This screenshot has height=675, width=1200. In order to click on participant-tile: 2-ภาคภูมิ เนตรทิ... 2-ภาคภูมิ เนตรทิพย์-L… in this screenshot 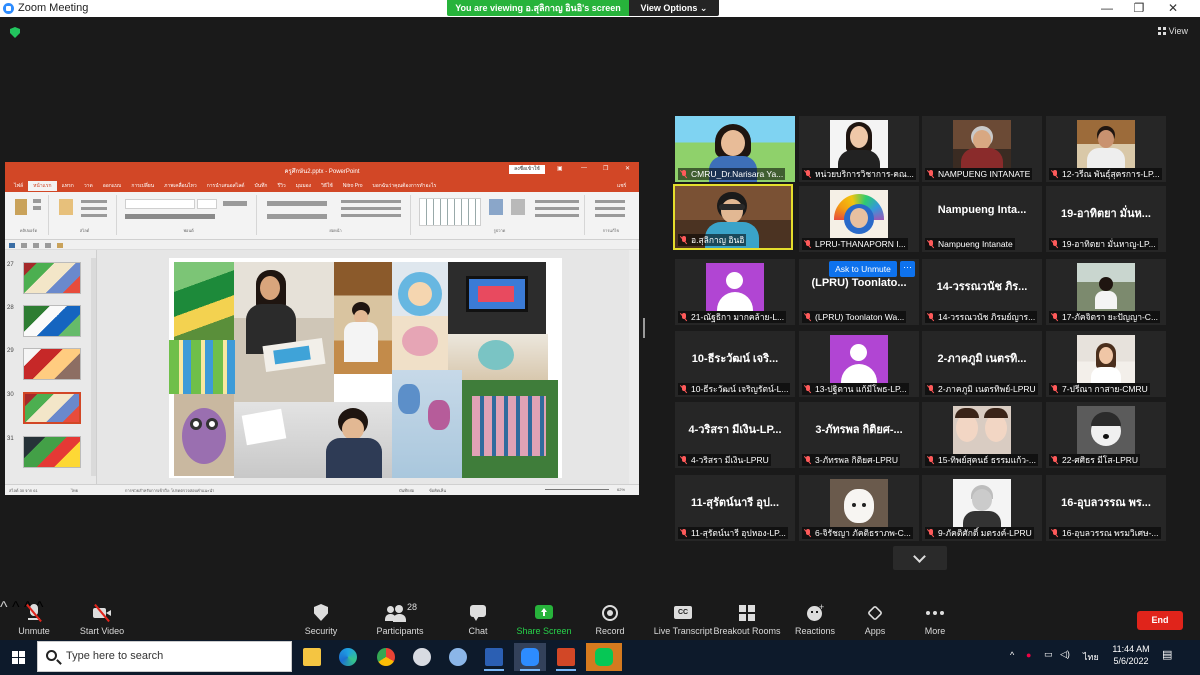, I will do `click(982, 364)`.